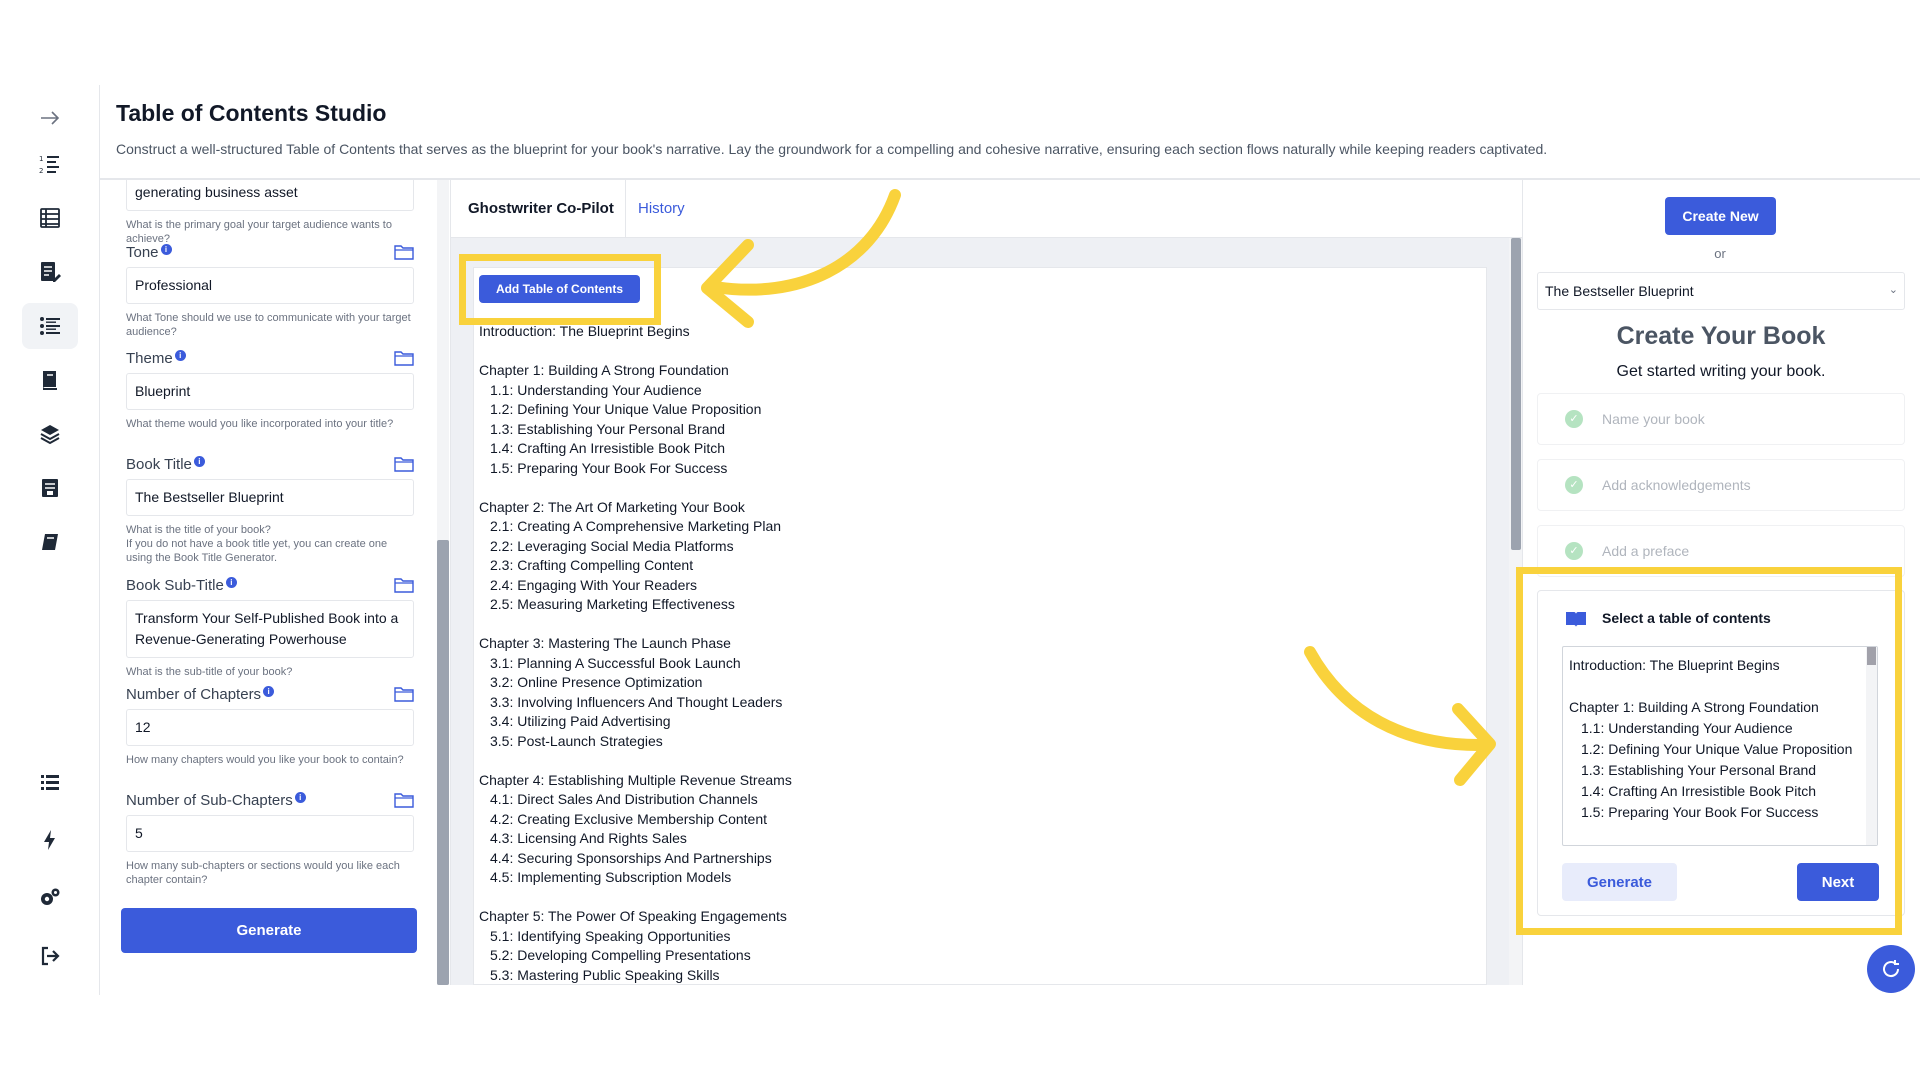 This screenshot has width=1920, height=1080. I want to click on or-separator: or, so click(1720, 253).